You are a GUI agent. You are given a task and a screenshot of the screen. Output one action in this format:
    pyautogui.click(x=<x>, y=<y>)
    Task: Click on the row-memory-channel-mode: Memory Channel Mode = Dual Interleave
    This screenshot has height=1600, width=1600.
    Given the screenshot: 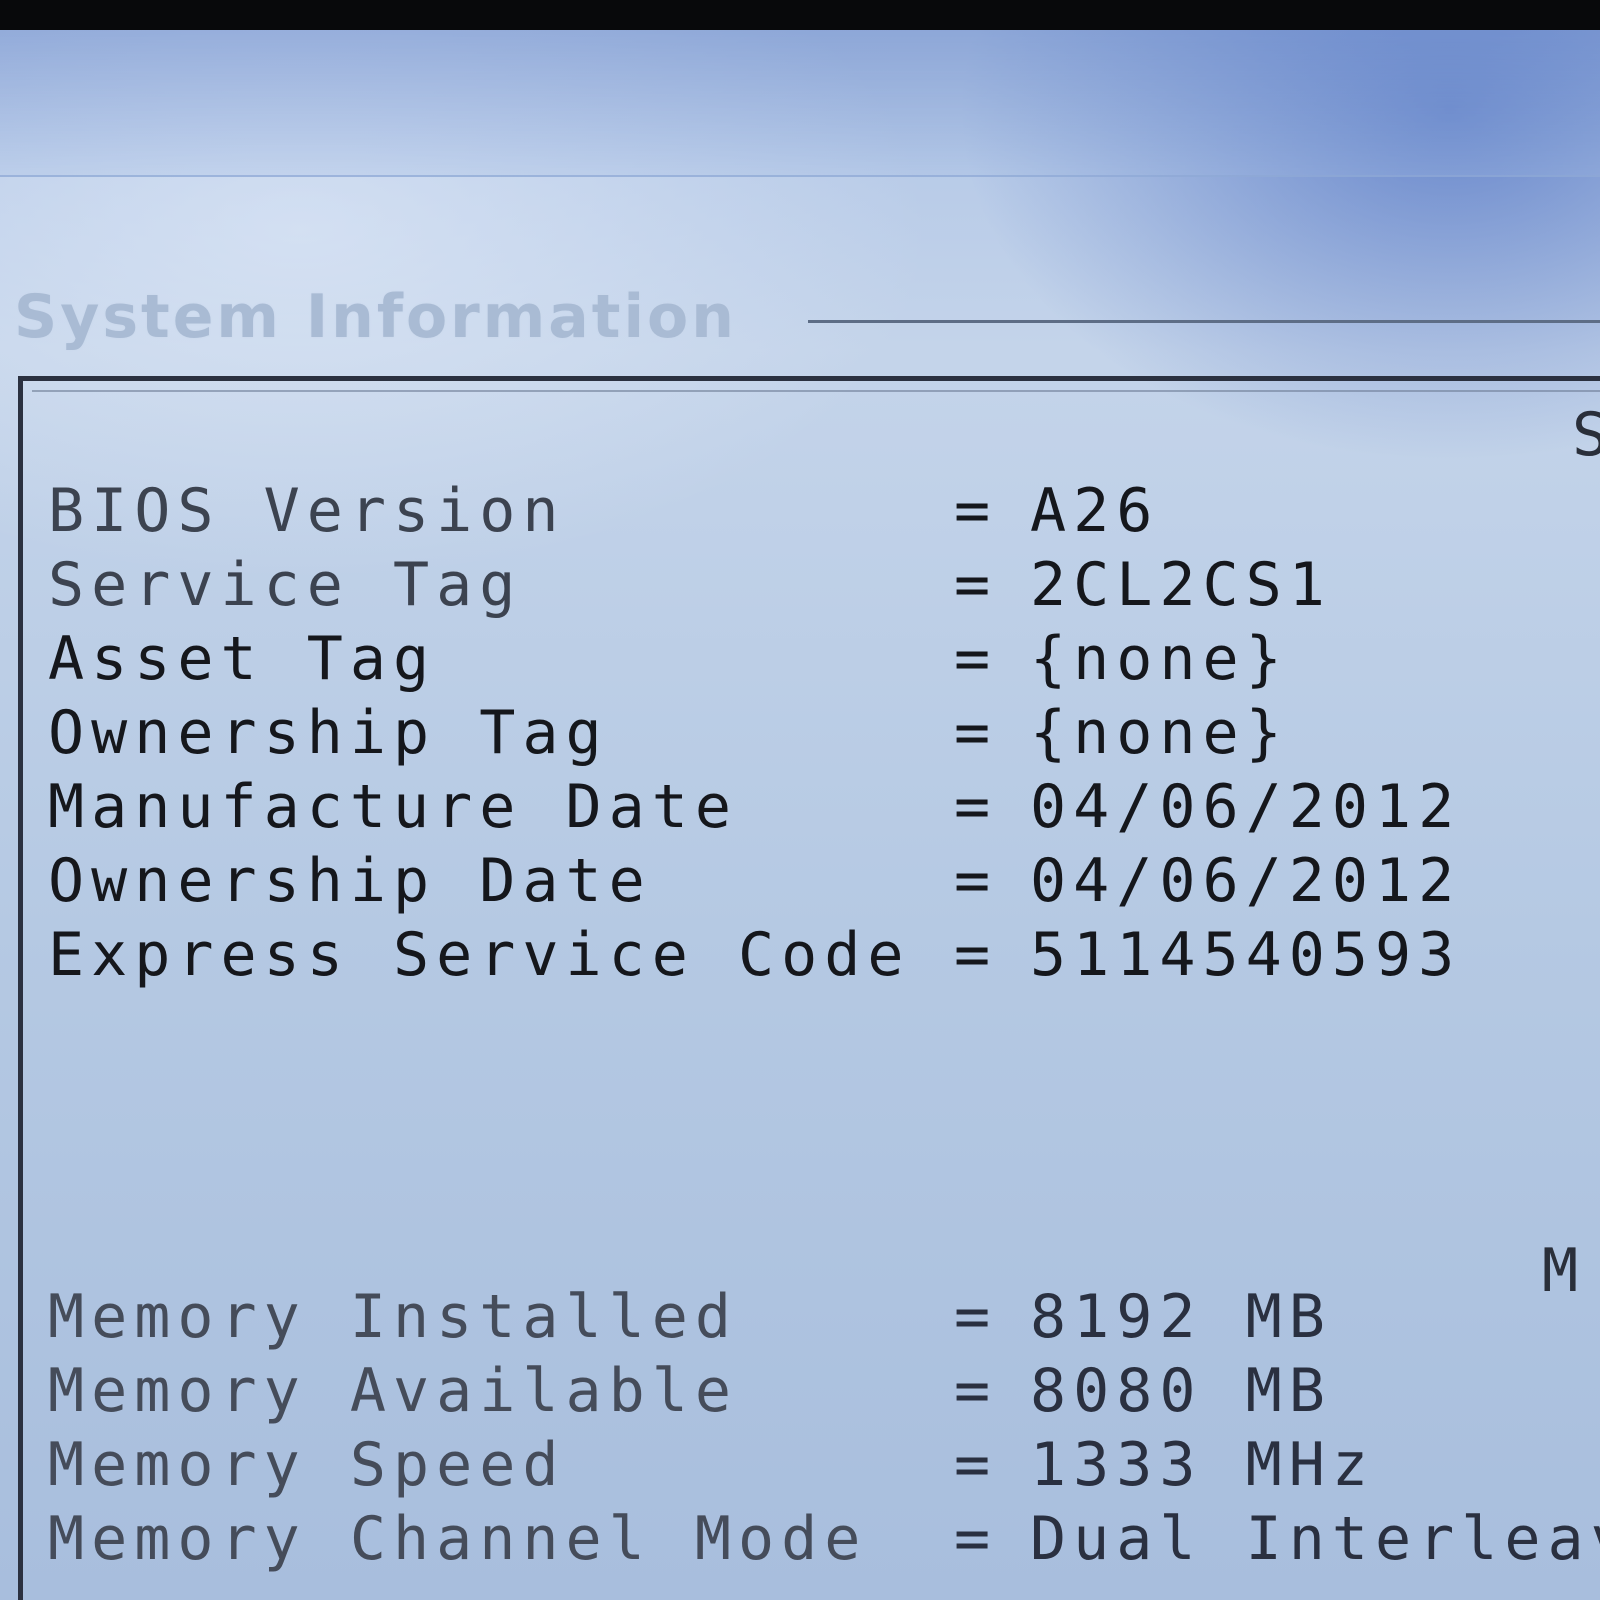 What is the action you would take?
    pyautogui.click(x=824, y=1540)
    